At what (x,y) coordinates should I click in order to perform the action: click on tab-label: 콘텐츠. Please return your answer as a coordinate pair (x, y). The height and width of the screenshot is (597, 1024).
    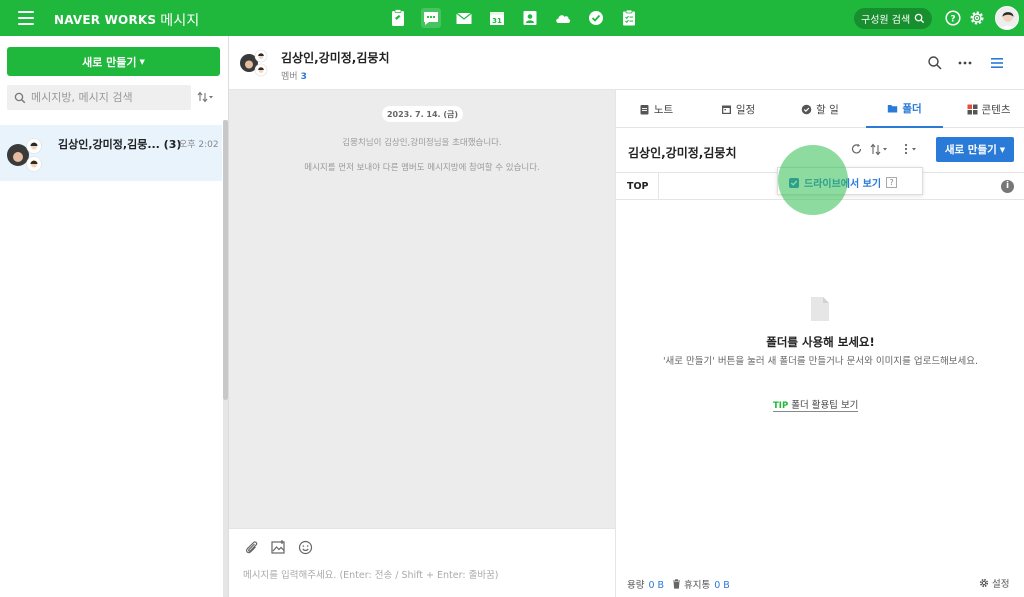
    Looking at the image, I should click on (996, 109).